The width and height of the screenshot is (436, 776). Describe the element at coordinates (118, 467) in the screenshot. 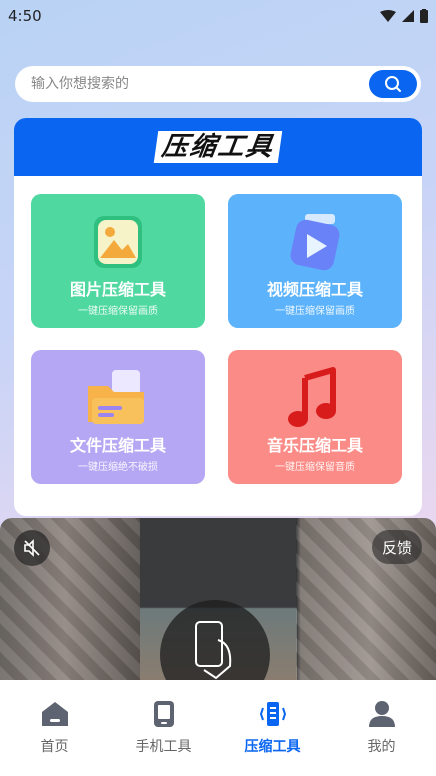

I see `tool-desc: 一键压缩绝不破损` at that location.